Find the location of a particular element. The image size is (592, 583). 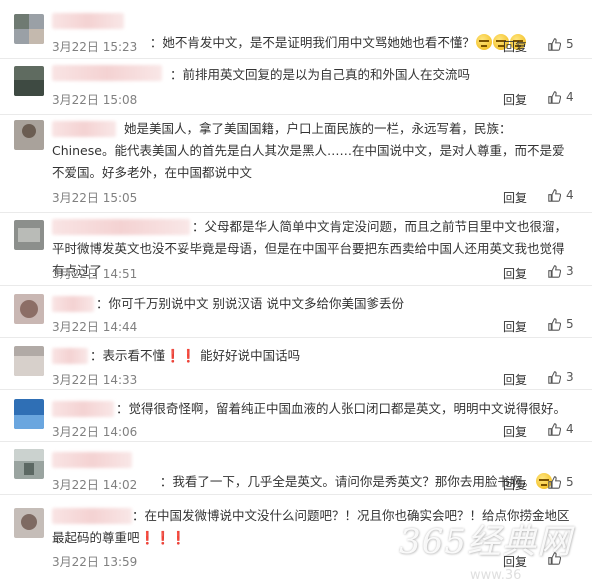

comment-text: ：觉得很奇怪啊，留着纯正中国血液的人张口闭口都是英文，明明中文说得很好。 is located at coordinates (341, 408).